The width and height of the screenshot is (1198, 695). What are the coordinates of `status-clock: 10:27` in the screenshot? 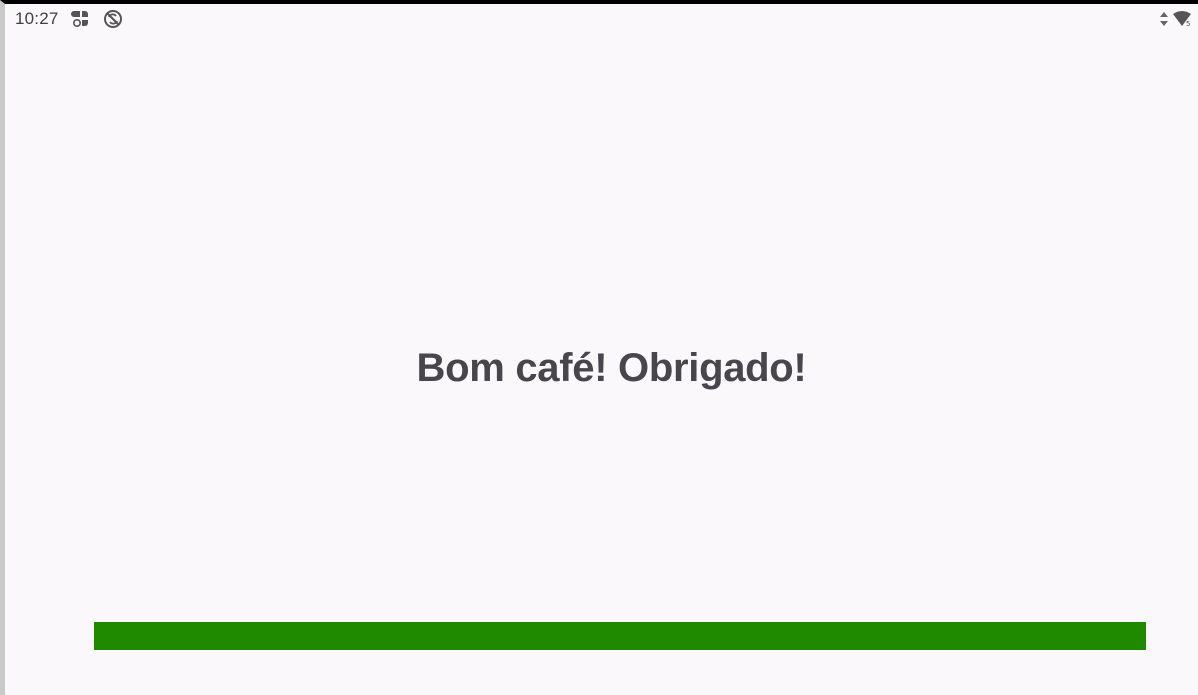 It's located at (37, 18).